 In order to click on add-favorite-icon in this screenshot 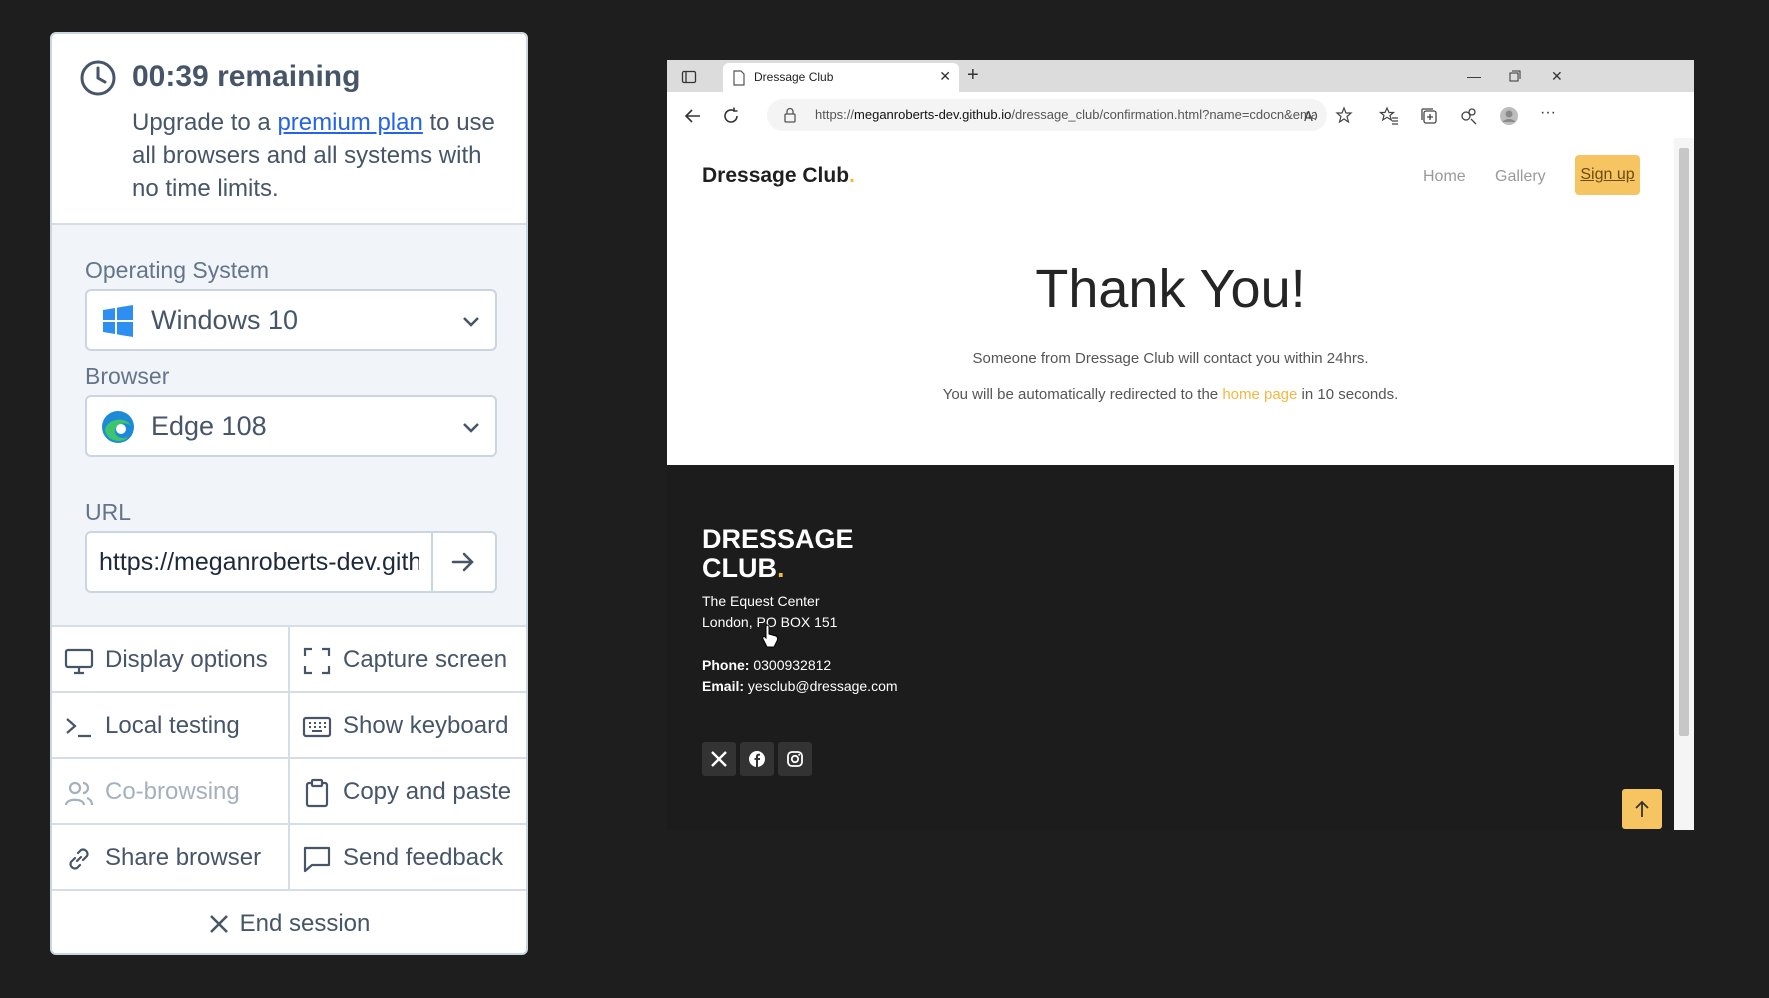, I will do `click(1345, 116)`.